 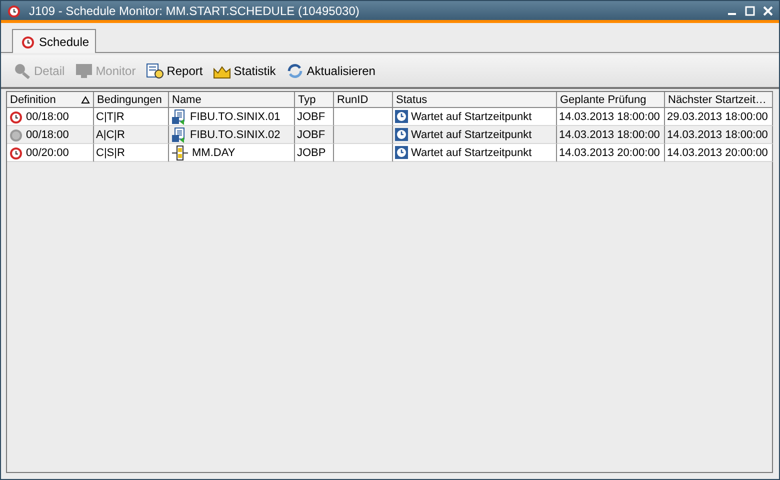 I want to click on column-header: Bedingungen, so click(x=131, y=100).